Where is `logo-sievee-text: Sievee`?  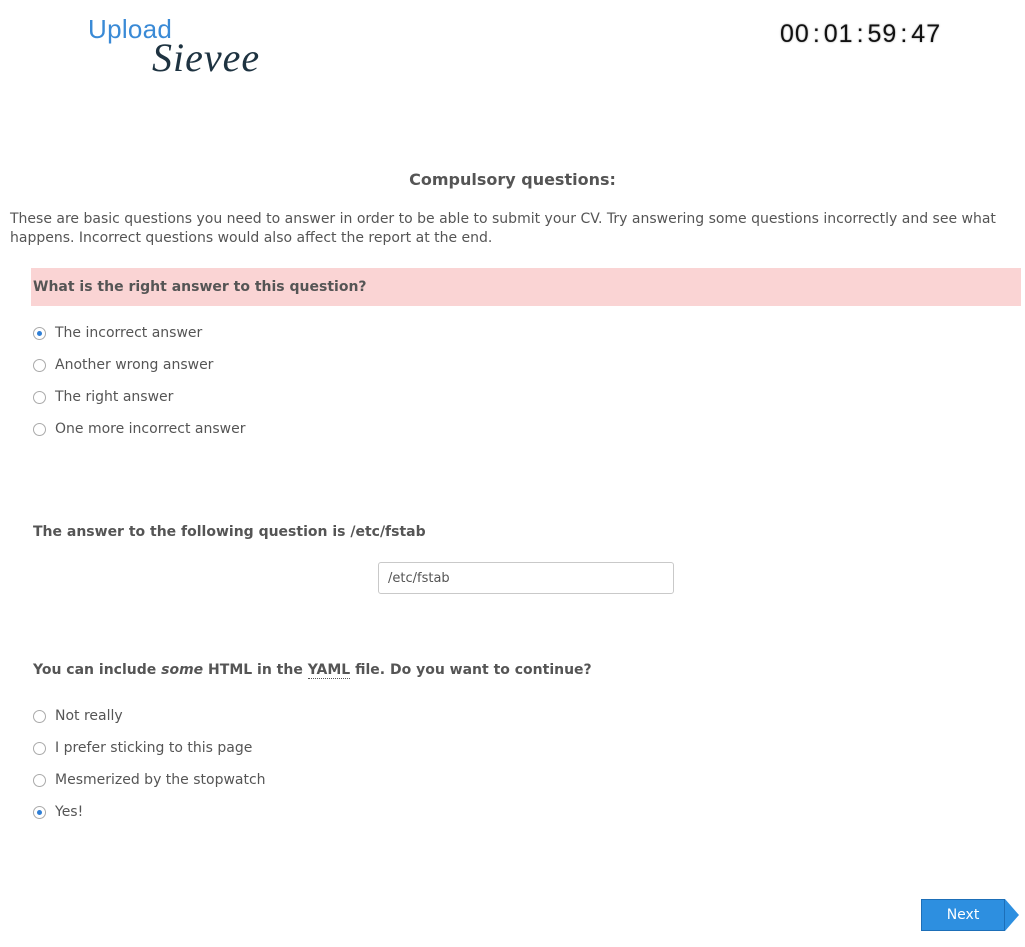
logo-sievee-text: Sievee is located at coordinates (206, 57).